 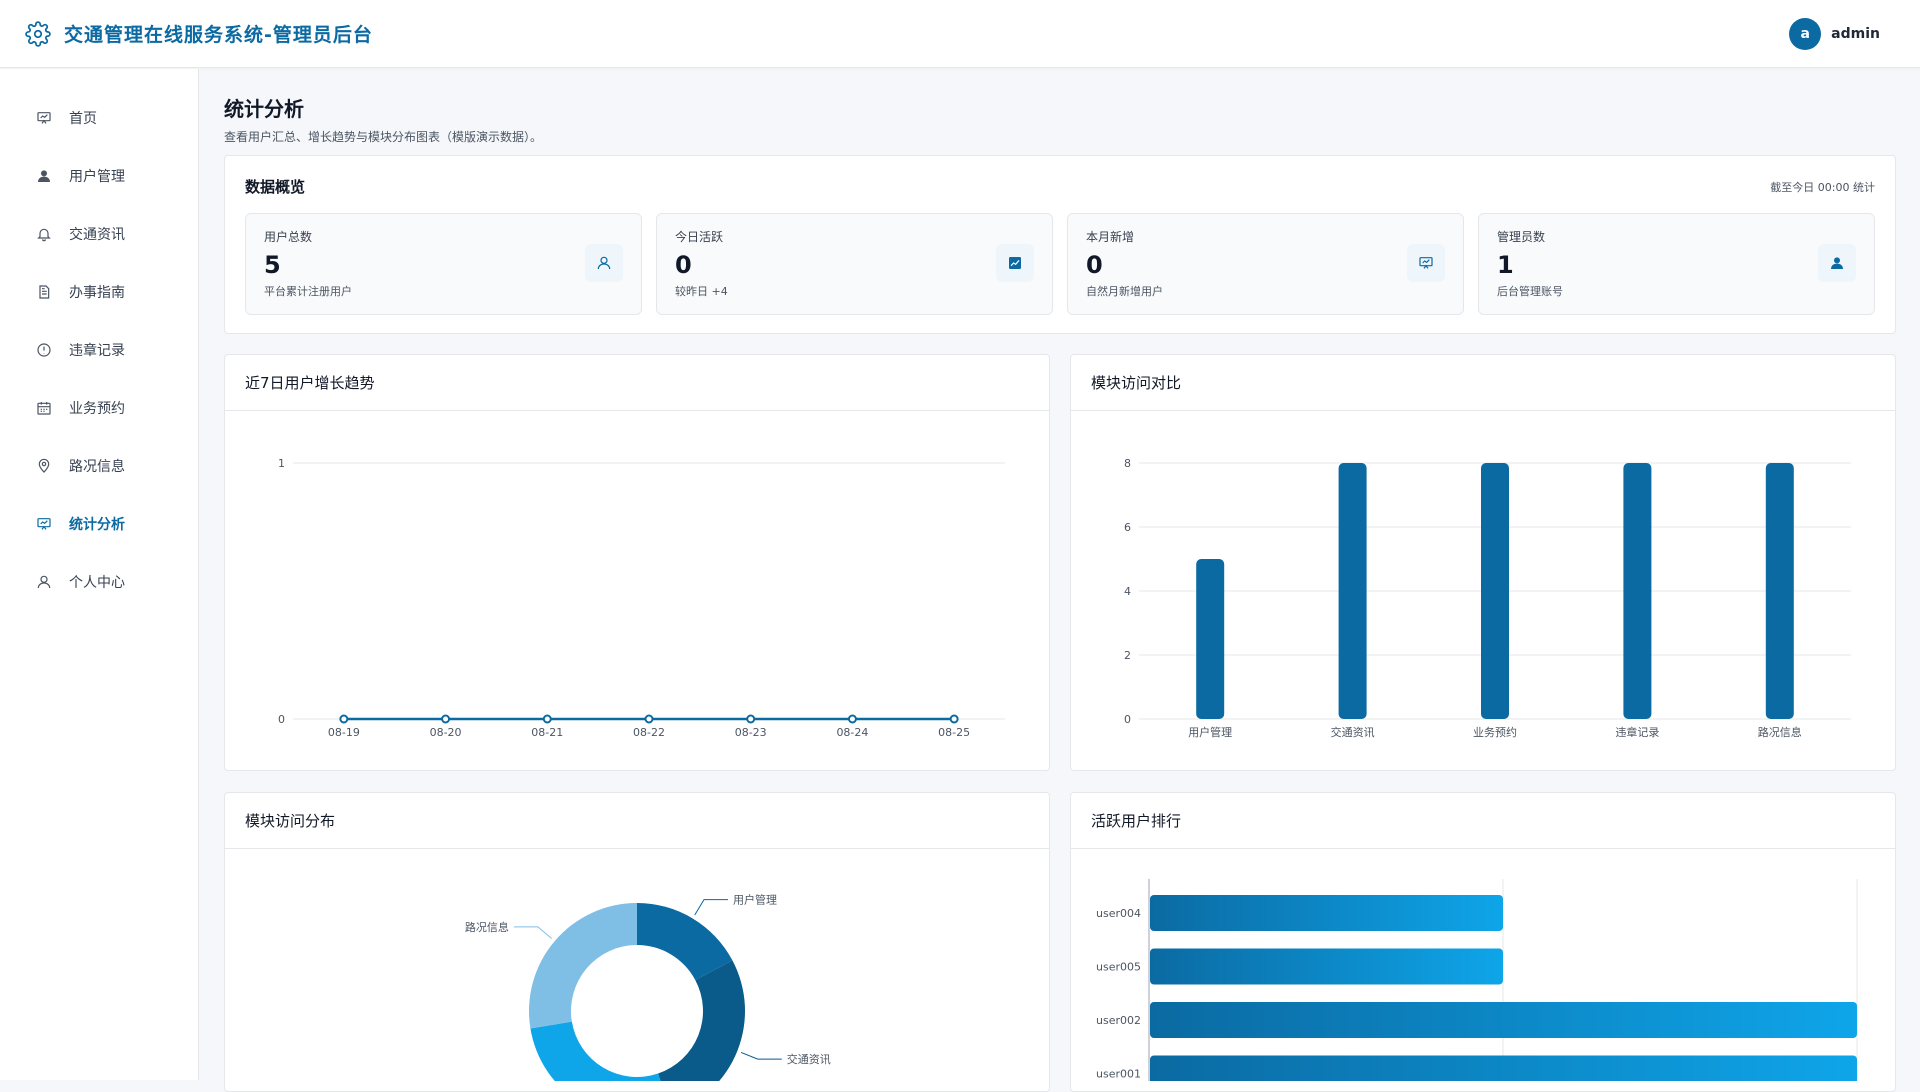 I want to click on stat-label: 管理员数, so click(x=1521, y=237).